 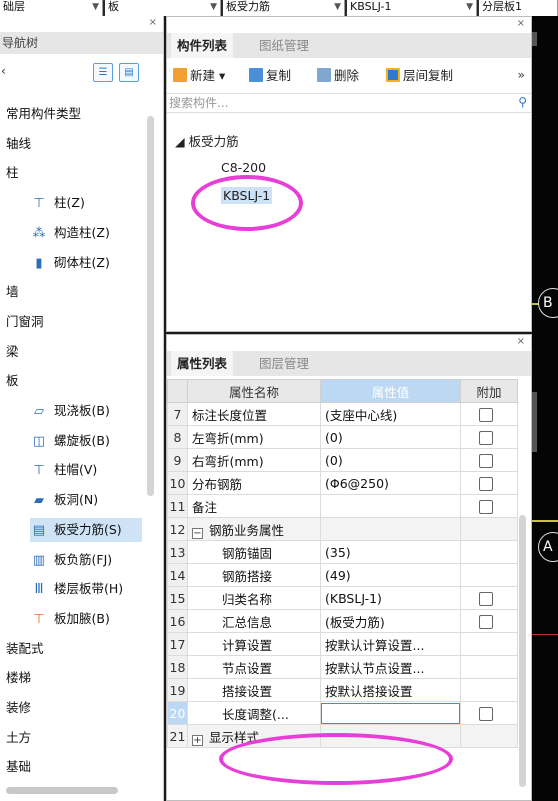 What do you see at coordinates (39, 233) in the screenshot?
I see `construction-column-icon: ⁂` at bounding box center [39, 233].